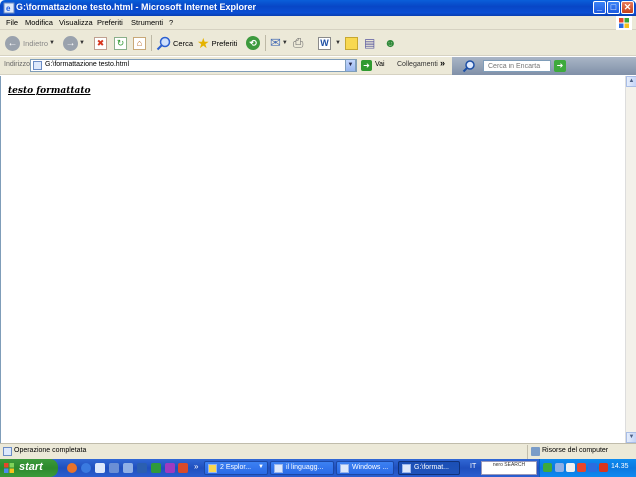  Describe the element at coordinates (147, 22) in the screenshot. I see `menu-strumenti: Strumenti` at that location.